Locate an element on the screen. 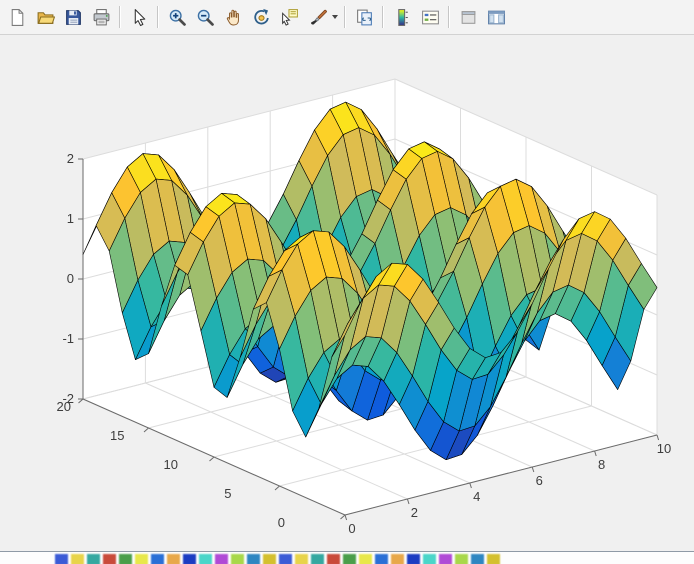  open-file-button is located at coordinates (45, 17).